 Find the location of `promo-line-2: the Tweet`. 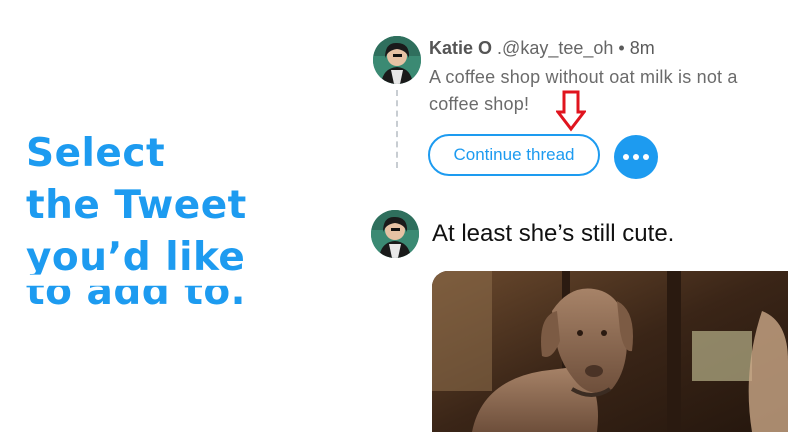

promo-line-2: the Tweet is located at coordinates (136, 205).